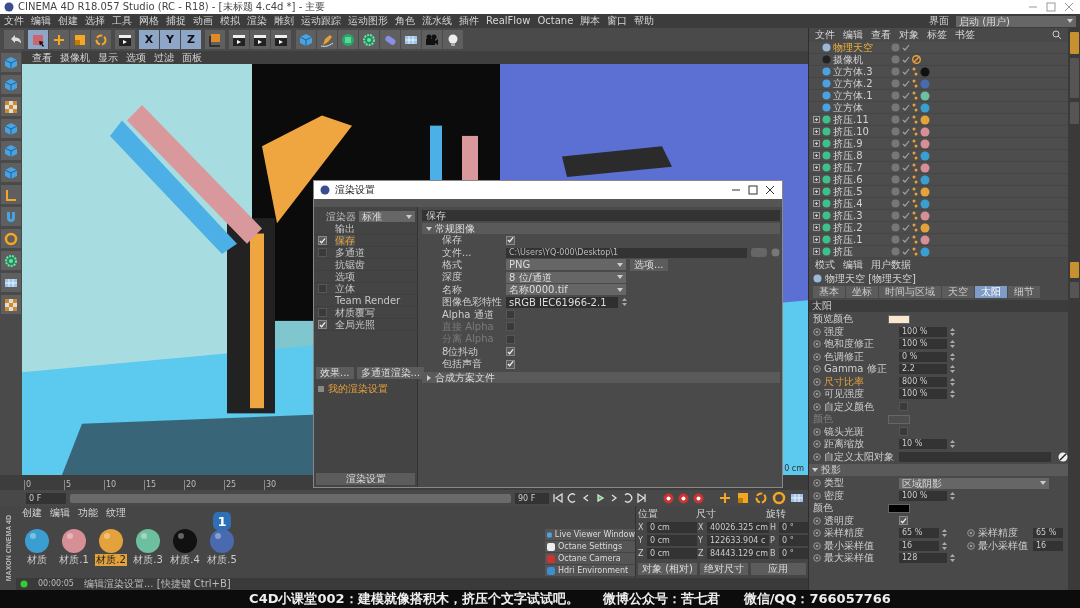  I want to click on number-field: 100 %, so click(923, 495).